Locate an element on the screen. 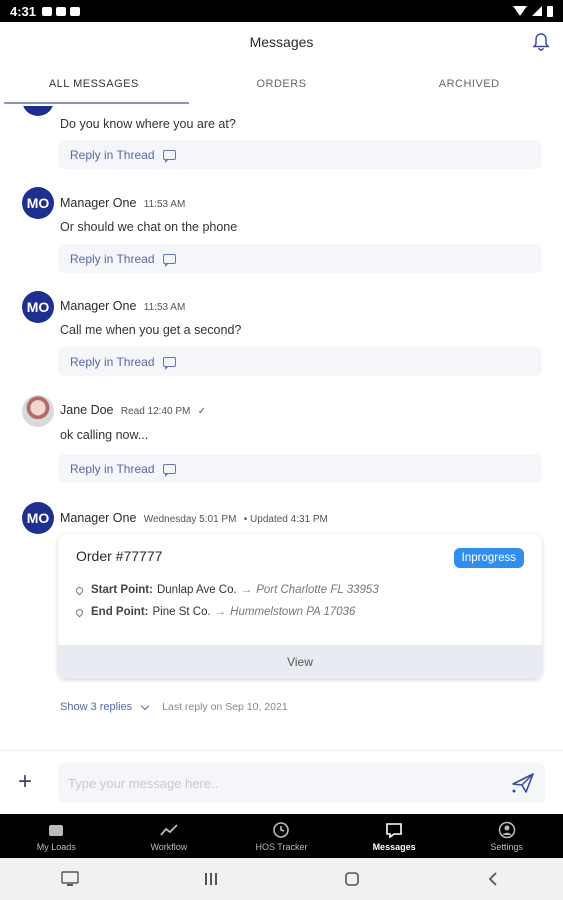 The height and width of the screenshot is (900, 563). start-point-value: Dunlap Ave Co. is located at coordinates (196, 590).